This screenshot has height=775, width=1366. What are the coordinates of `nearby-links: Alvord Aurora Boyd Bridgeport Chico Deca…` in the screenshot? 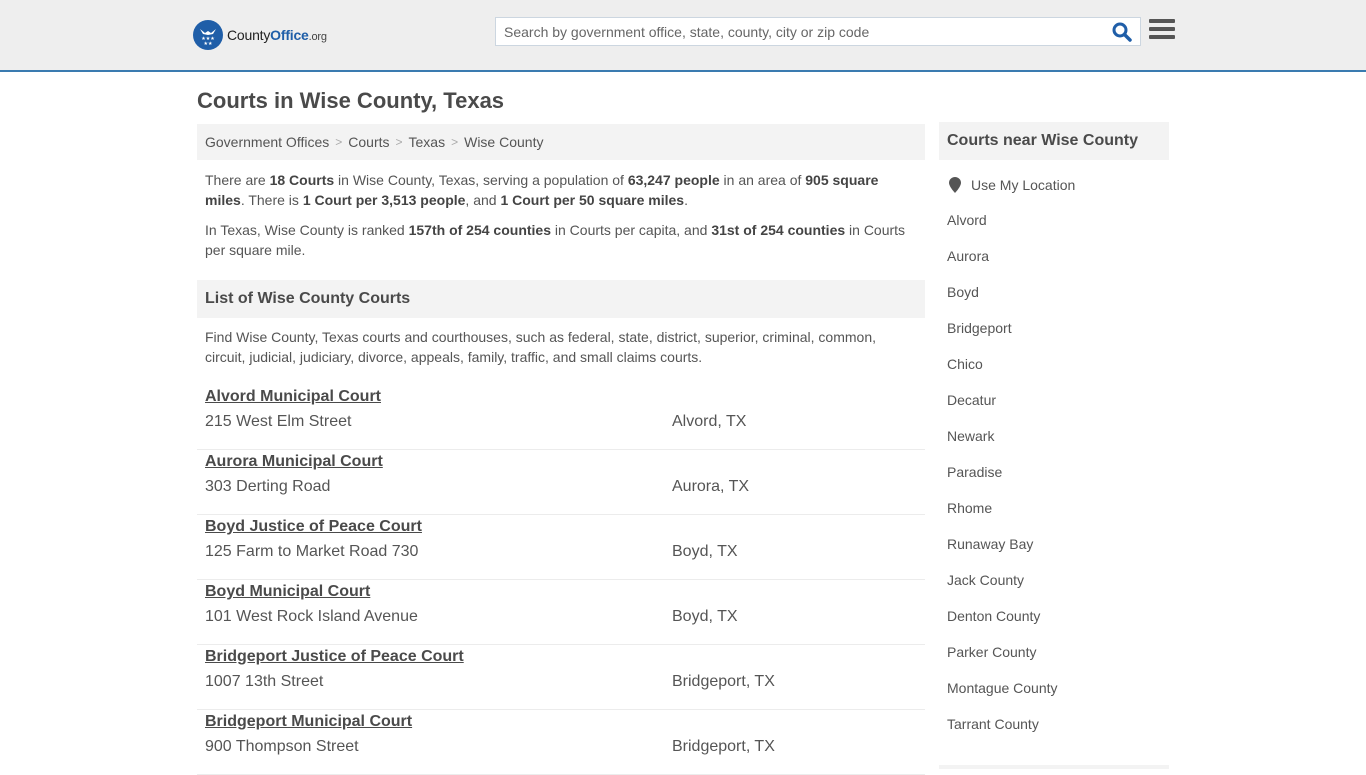 It's located at (1054, 472).